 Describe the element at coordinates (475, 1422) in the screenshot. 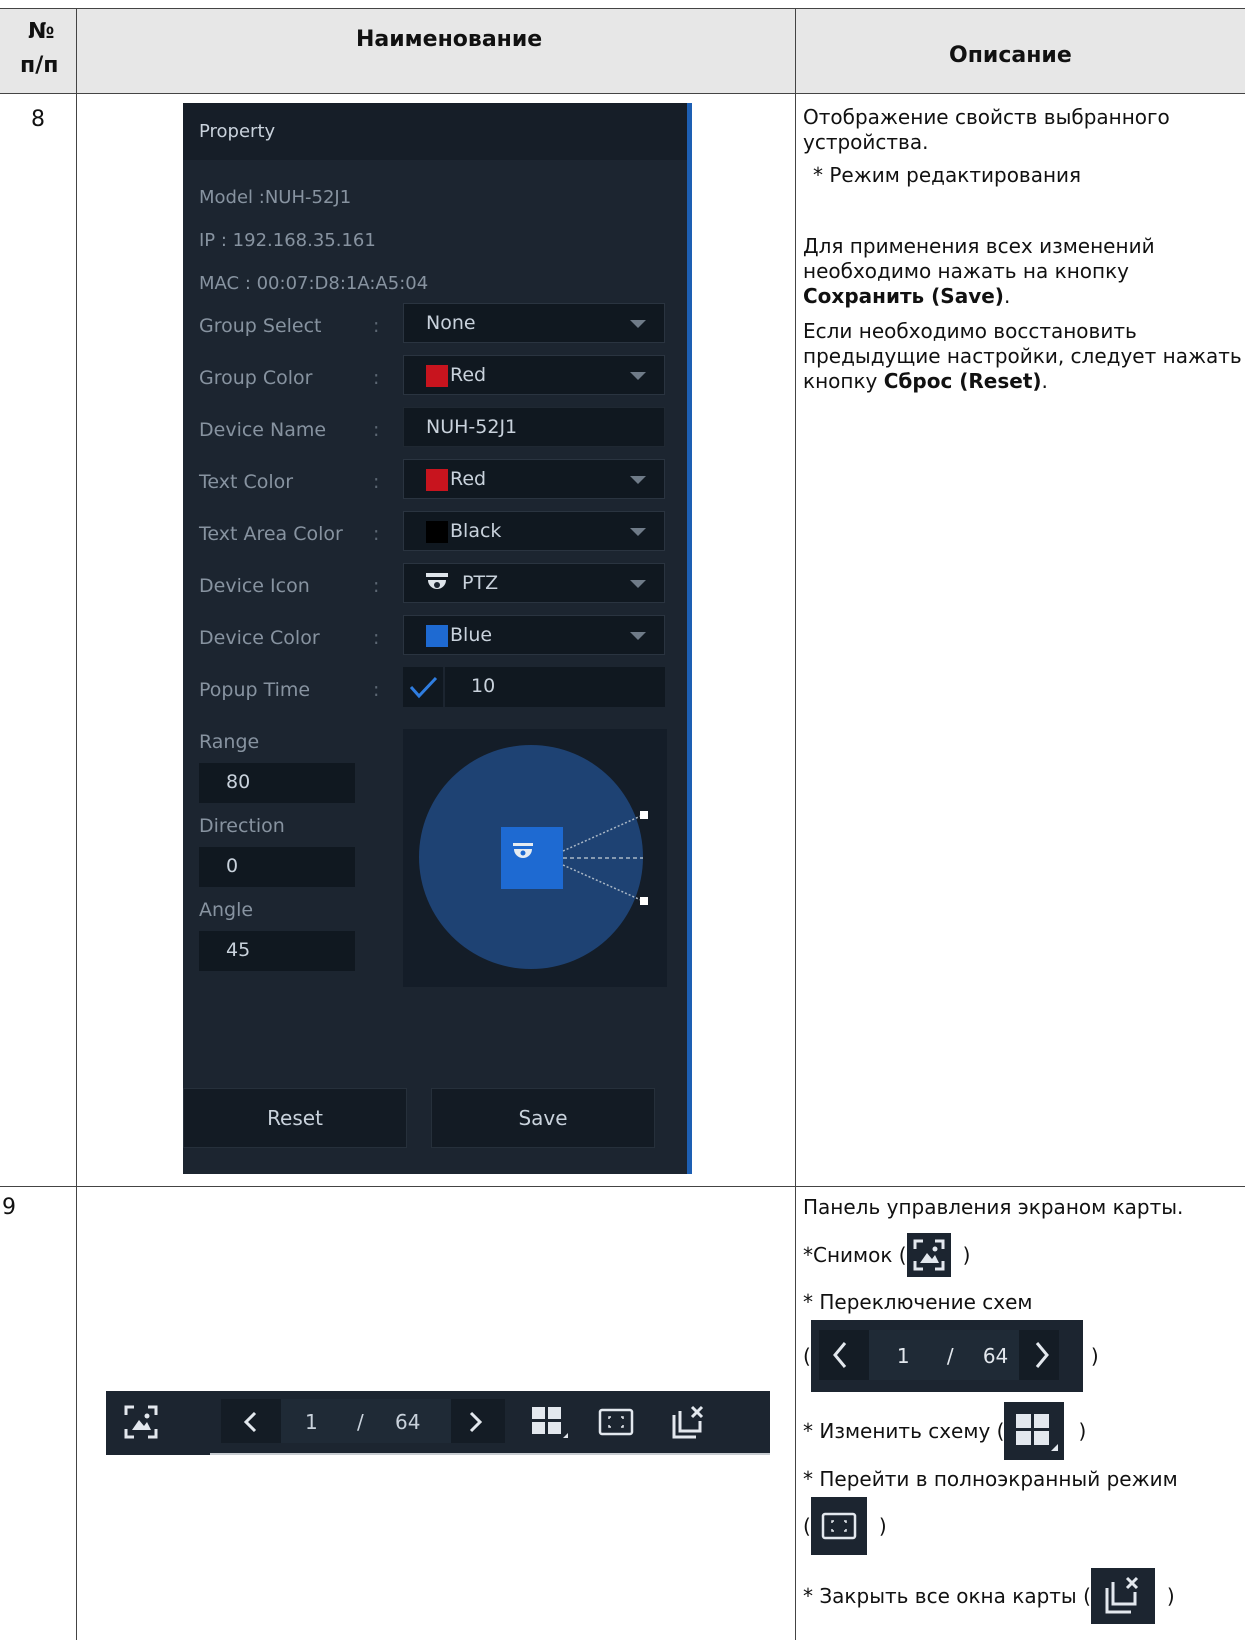

I see `chevron-right-icon` at that location.